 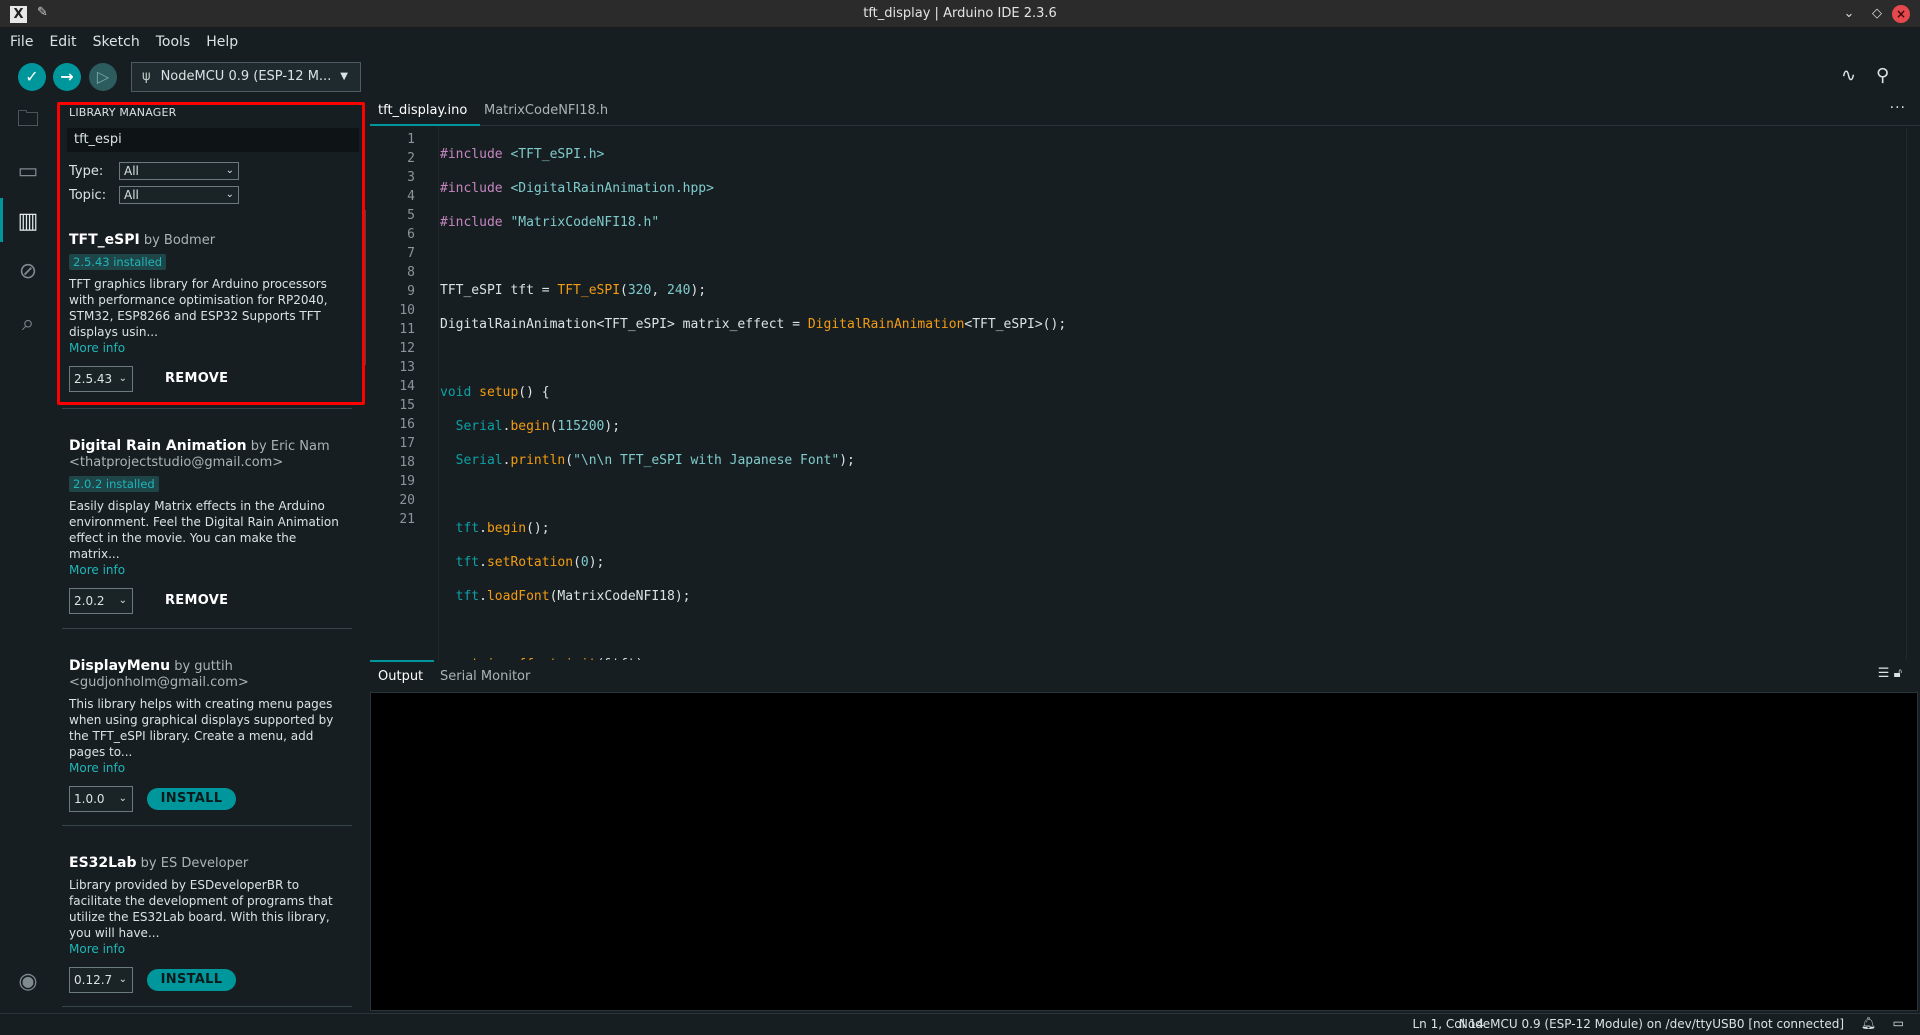 I want to click on usb-icon: ψ, so click(x=146, y=76).